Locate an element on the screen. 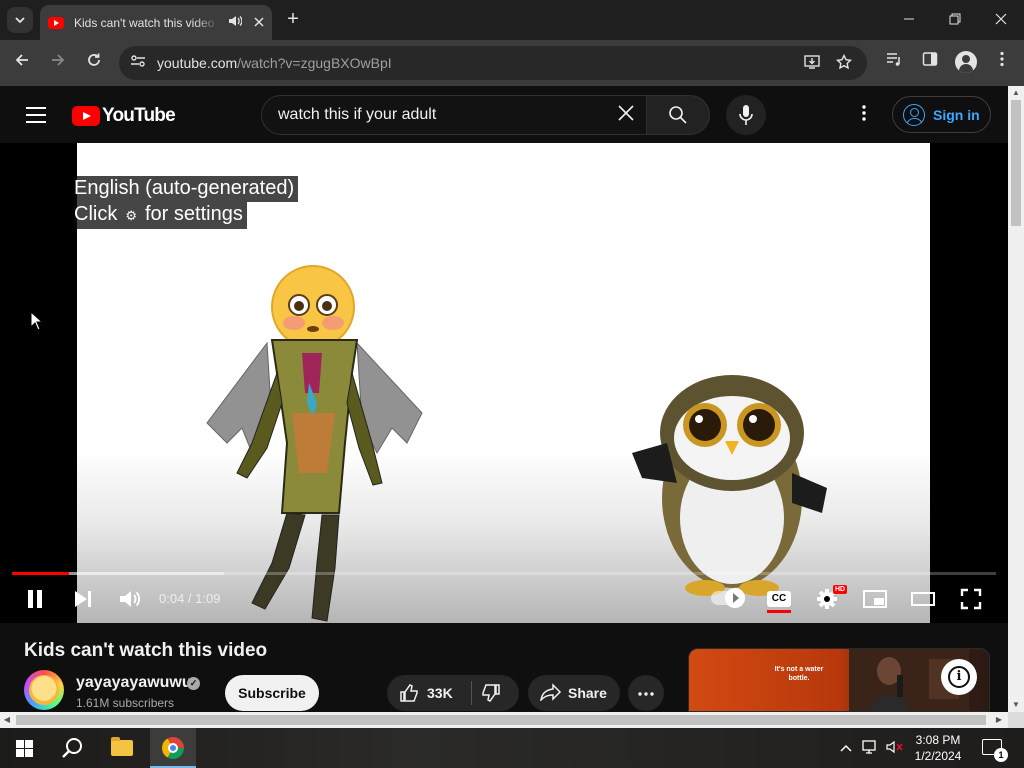 The height and width of the screenshot is (768, 1024). chrome-icon is located at coordinates (173, 748).